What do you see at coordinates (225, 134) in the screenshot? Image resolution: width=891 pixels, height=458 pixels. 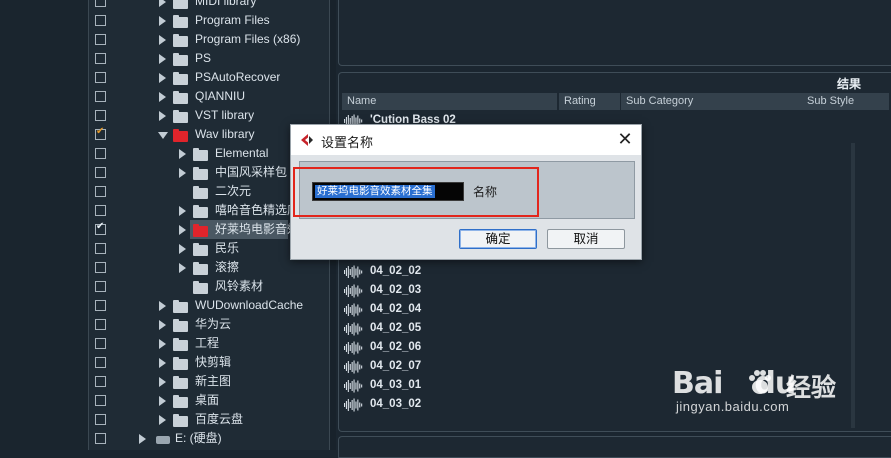 I see `tree-item-label: Wav library` at bounding box center [225, 134].